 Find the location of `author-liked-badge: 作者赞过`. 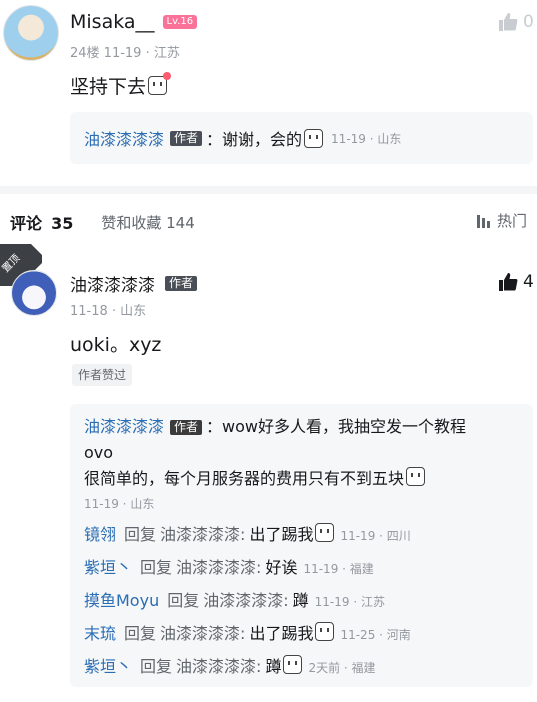

author-liked-badge: 作者赞过 is located at coordinates (102, 375).